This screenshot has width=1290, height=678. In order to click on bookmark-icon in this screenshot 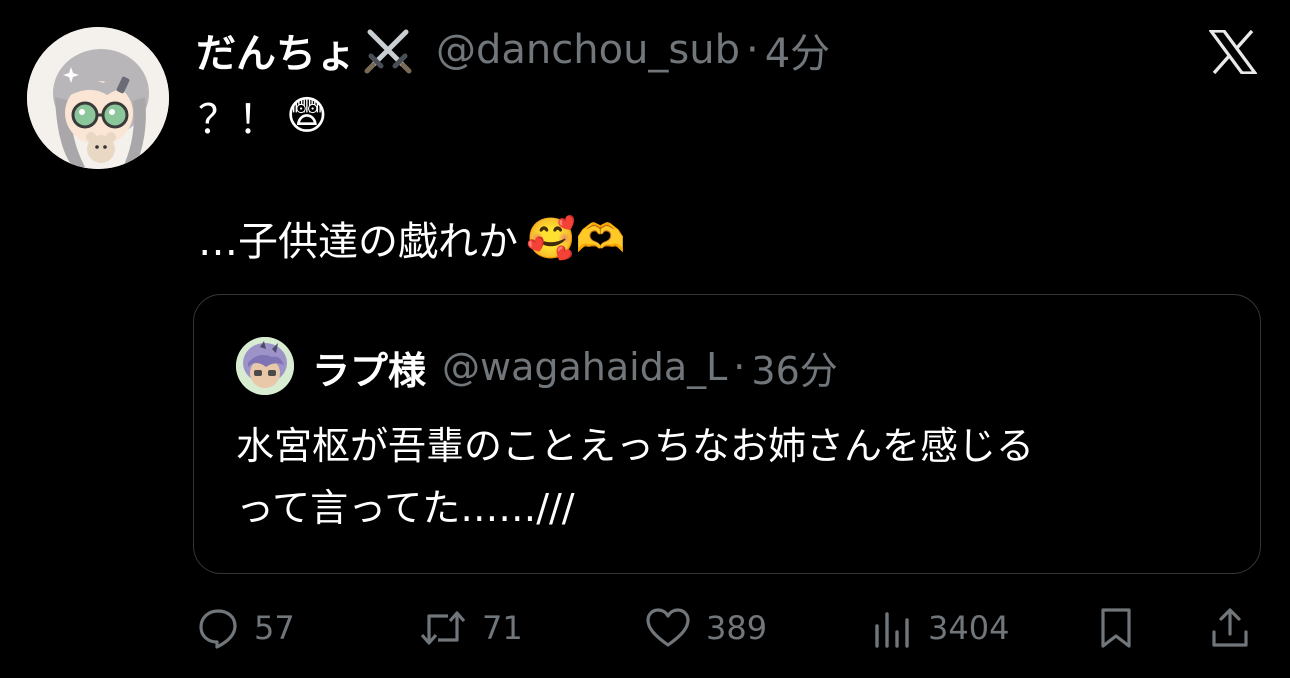, I will do `click(1116, 628)`.